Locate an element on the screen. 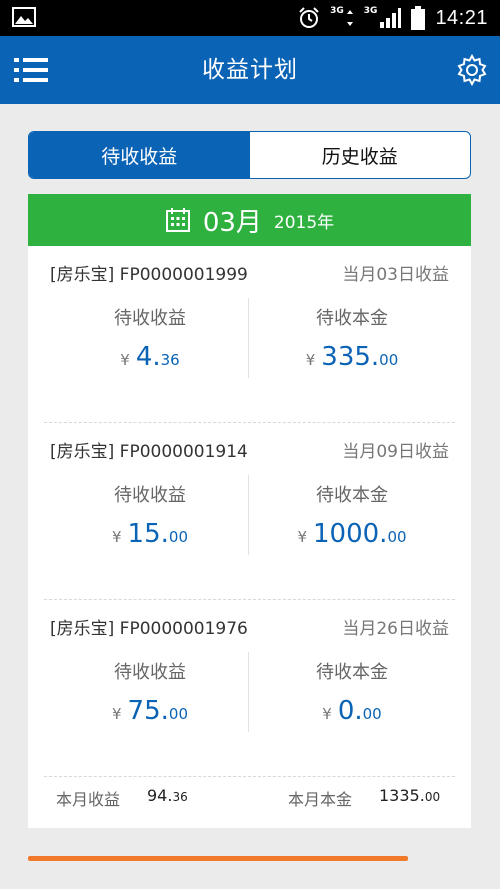 The image size is (500, 889). income-value: ¥4.36 is located at coordinates (150, 357).